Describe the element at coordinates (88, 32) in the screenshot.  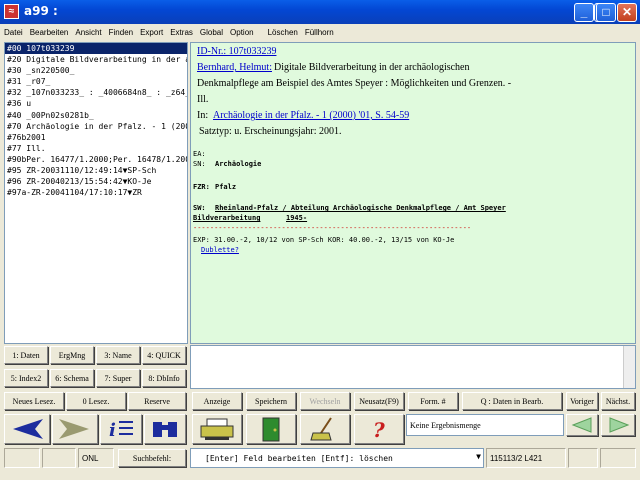
I see `menu-ansicht: Ansicht` at that location.